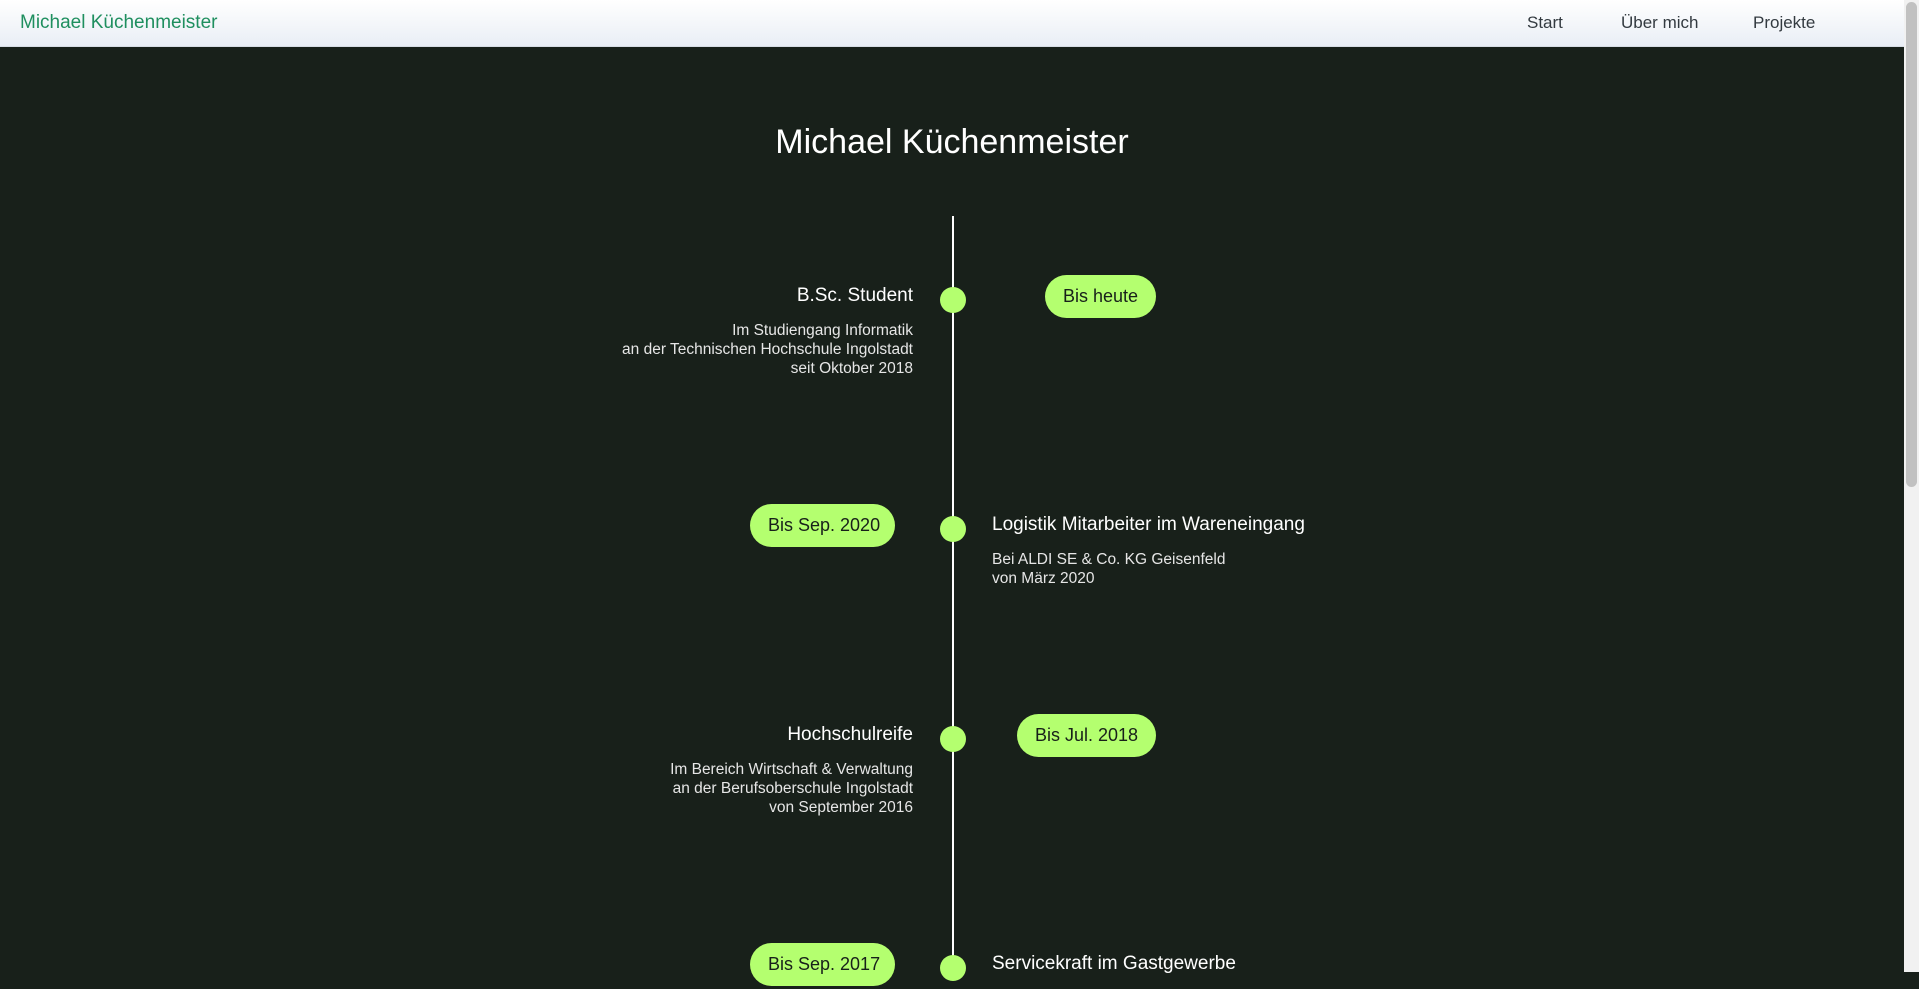 This screenshot has height=989, width=1919. Describe the element at coordinates (1114, 971) in the screenshot. I see `timeline-entry-servicekraft: Servicekraft im Gastgewerbe` at that location.